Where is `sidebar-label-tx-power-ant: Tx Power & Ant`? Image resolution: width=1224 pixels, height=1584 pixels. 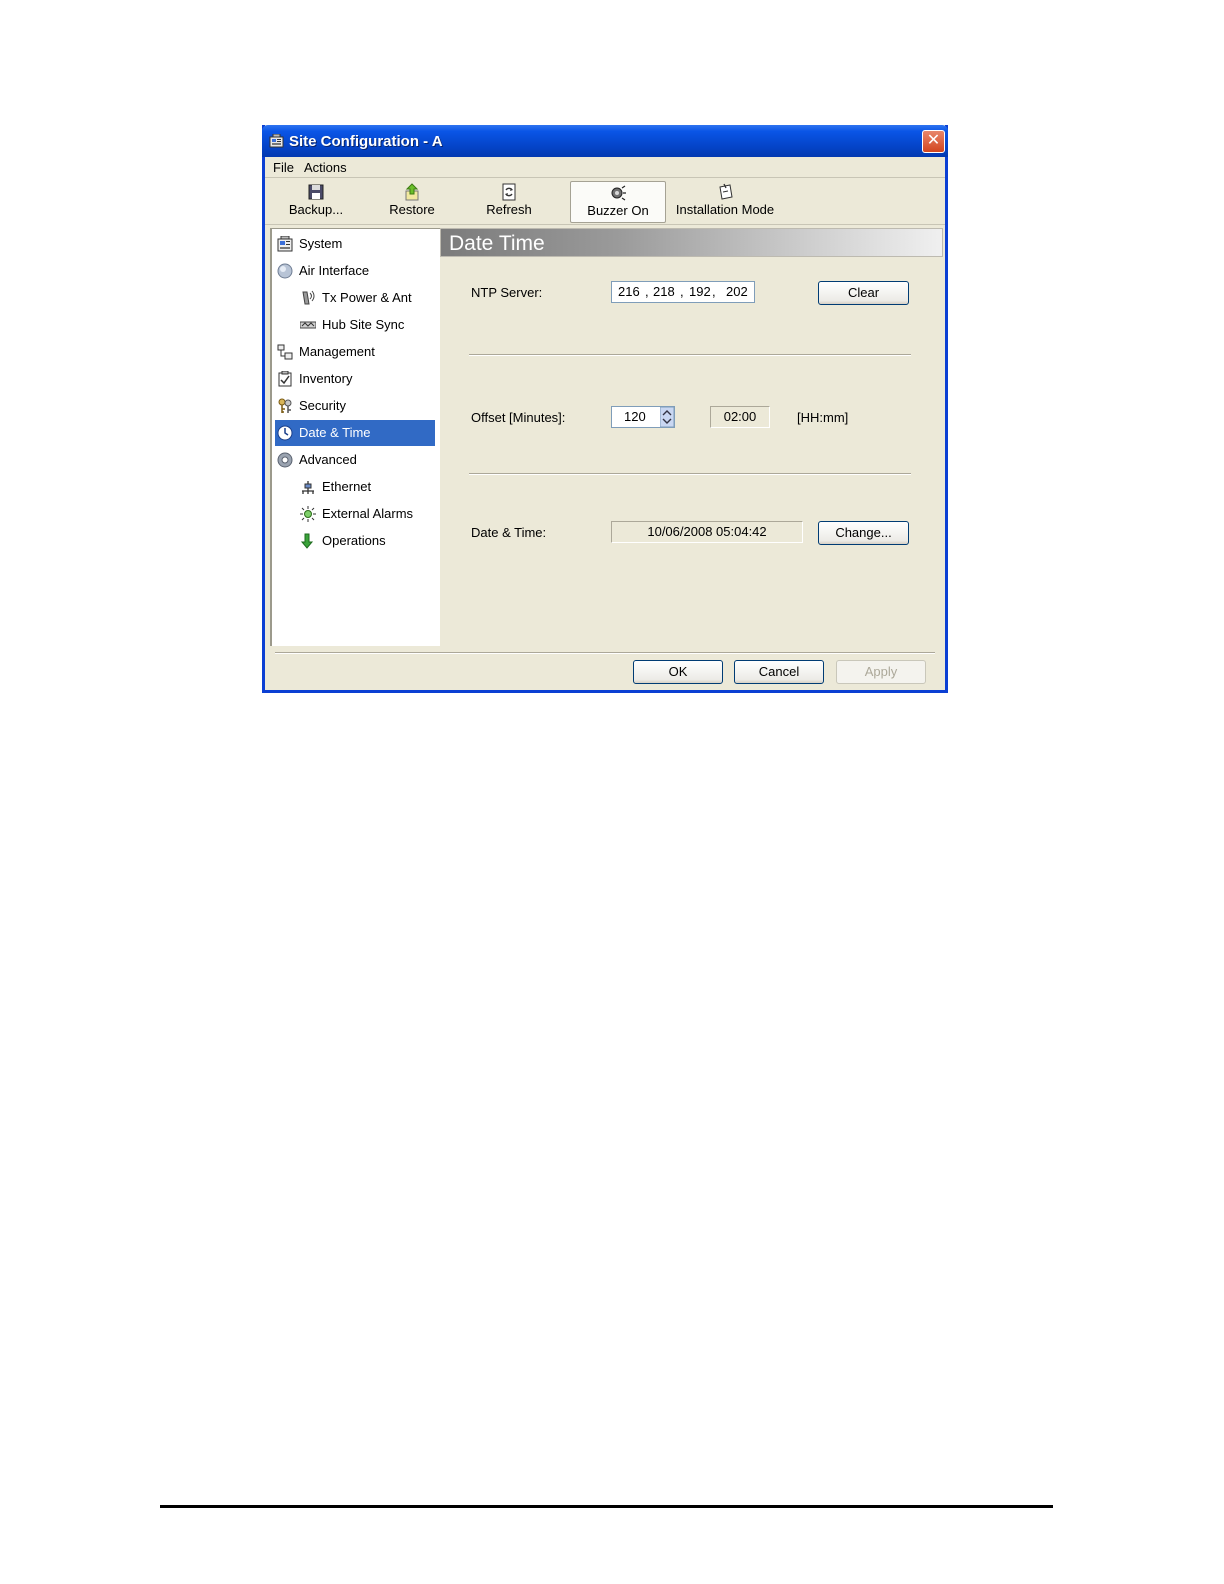 sidebar-label-tx-power-ant: Tx Power & Ant is located at coordinates (367, 297).